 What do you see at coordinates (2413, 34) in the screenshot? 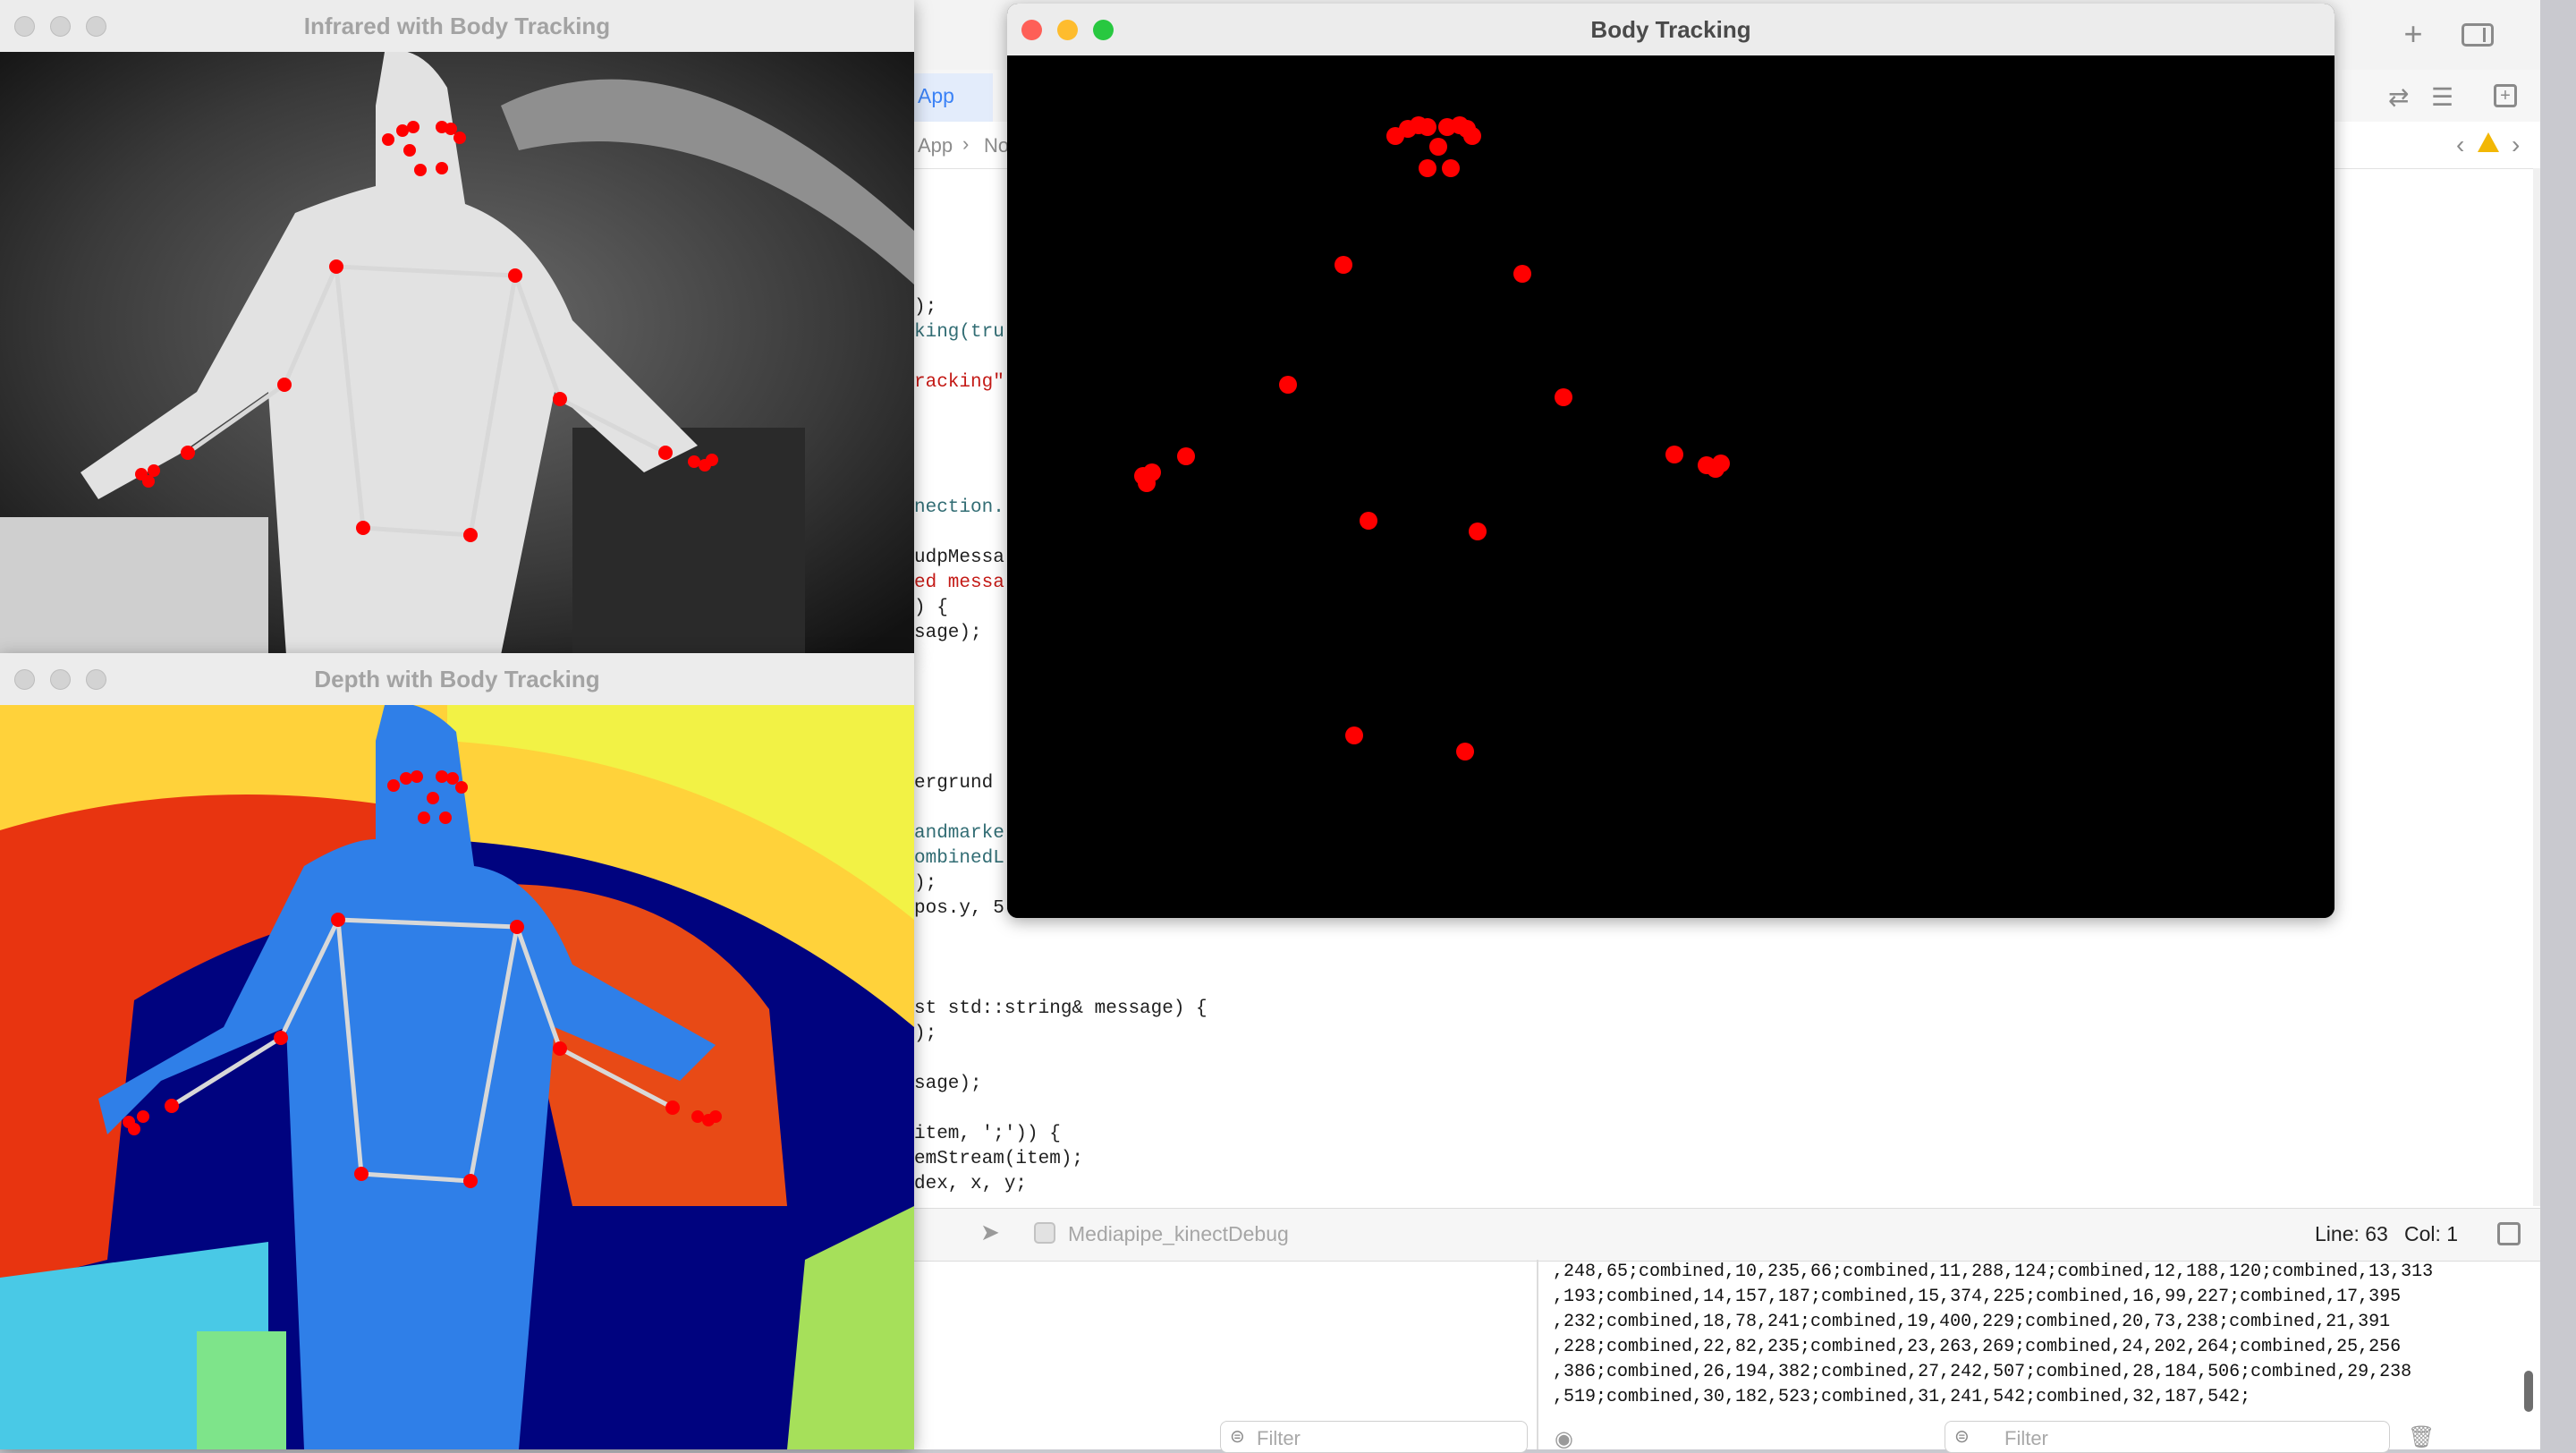
I see `plus-icon: +` at bounding box center [2413, 34].